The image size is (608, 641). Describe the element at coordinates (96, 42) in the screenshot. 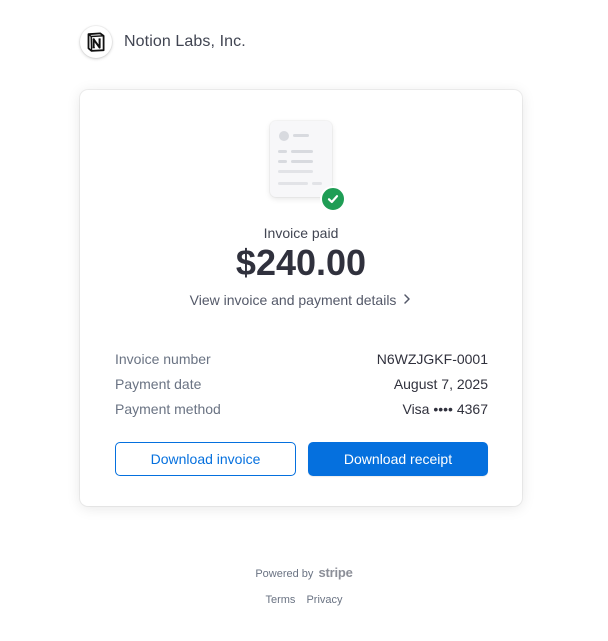

I see `notion-logo-icon` at that location.